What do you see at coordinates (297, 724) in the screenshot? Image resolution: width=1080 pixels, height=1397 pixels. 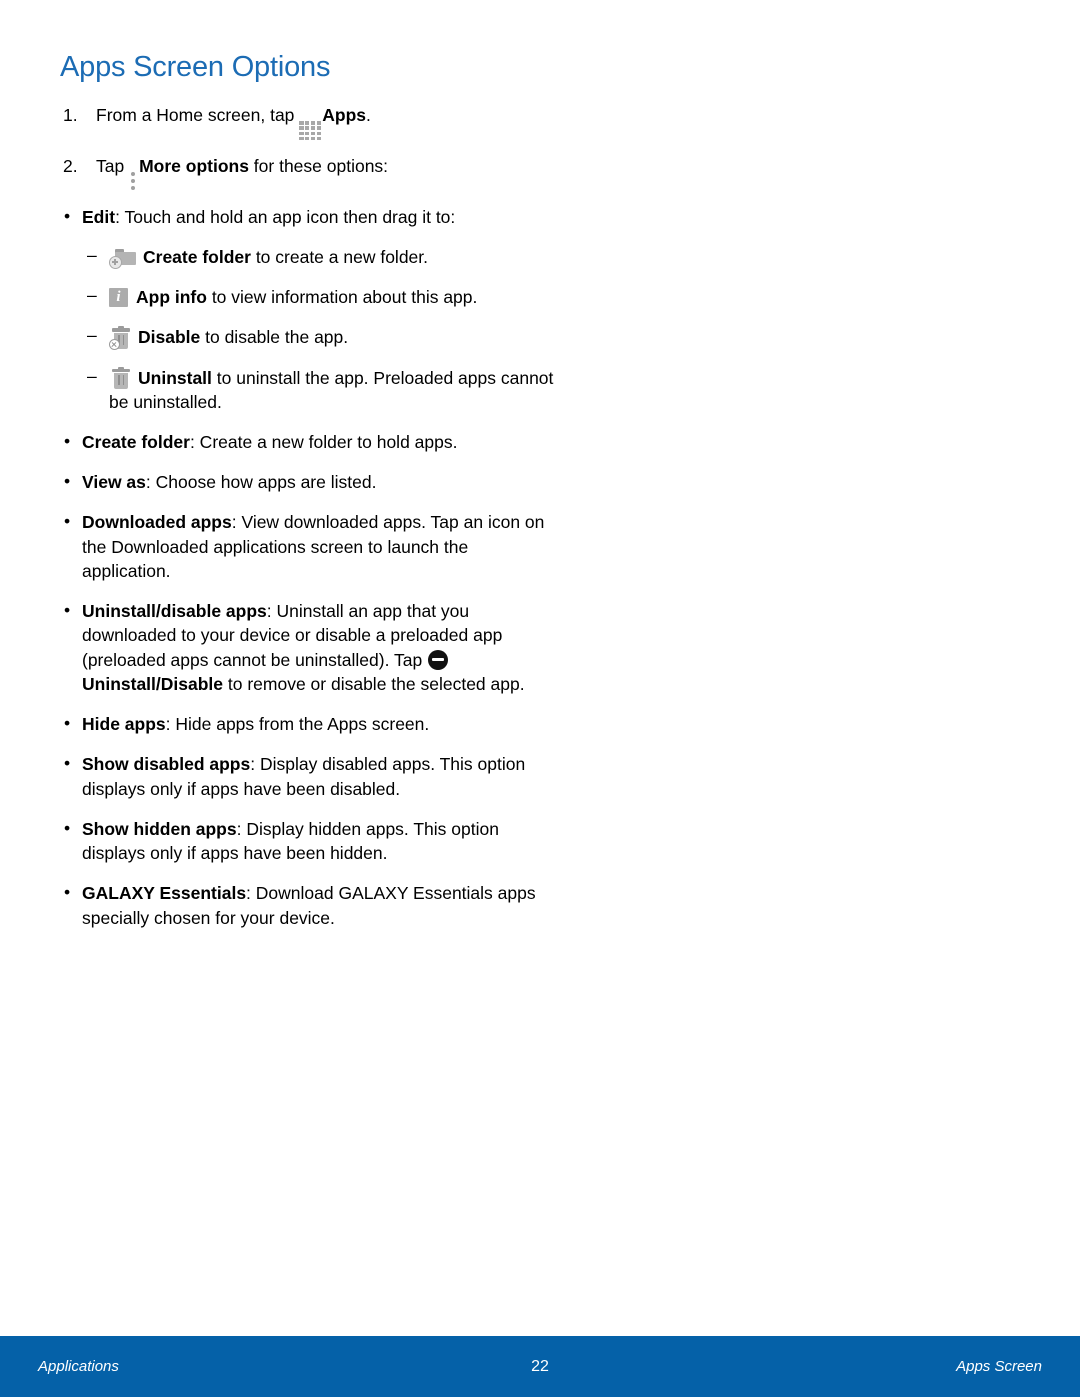 I see `bullet-description: : Hide apps from the Apps screen.` at bounding box center [297, 724].